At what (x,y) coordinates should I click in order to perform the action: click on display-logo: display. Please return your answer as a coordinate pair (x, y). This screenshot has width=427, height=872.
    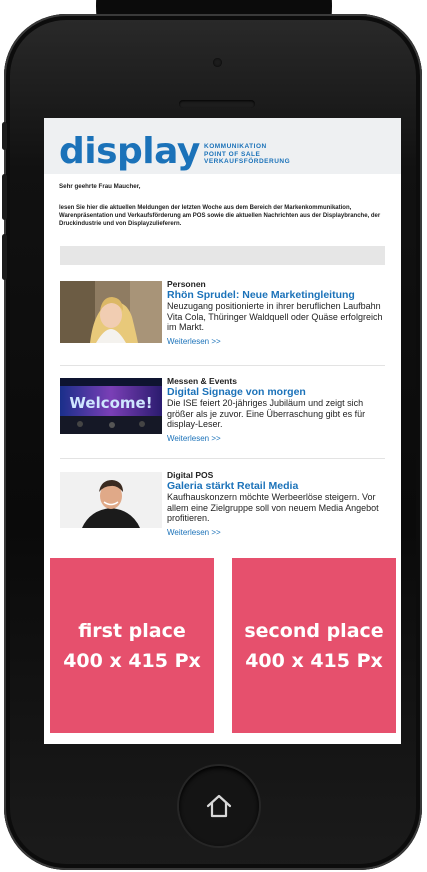
    Looking at the image, I should click on (129, 152).